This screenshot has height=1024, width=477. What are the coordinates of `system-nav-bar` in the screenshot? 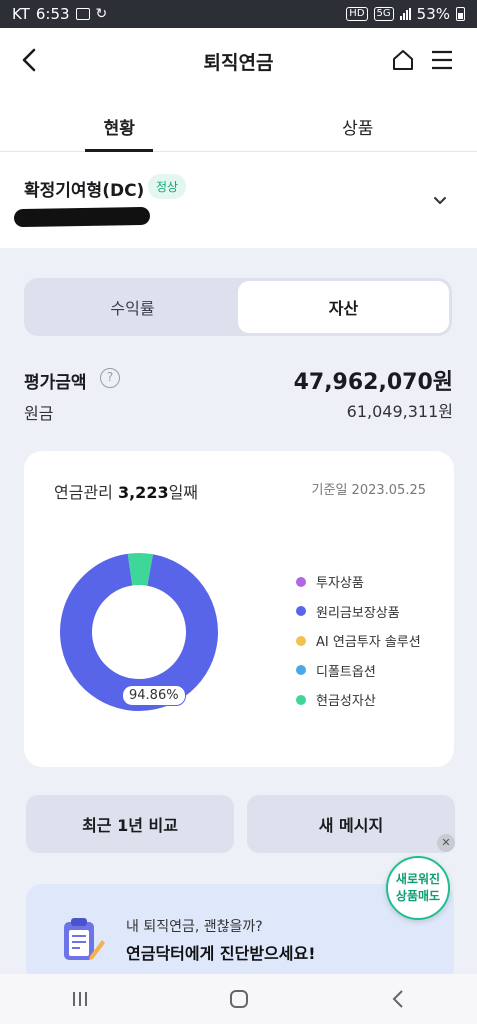 It's located at (238, 999).